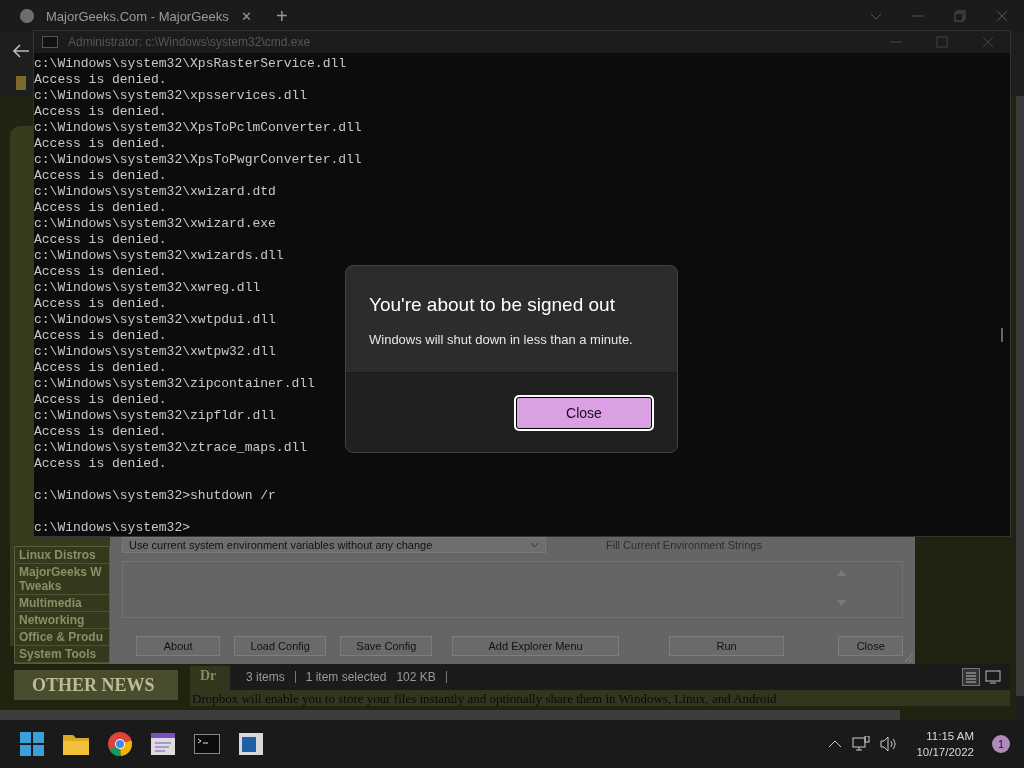 The width and height of the screenshot is (1024, 768). Describe the element at coordinates (174, 384) in the screenshot. I see `console-line: c:\Windows\system32\zipcontainer.dll` at that location.